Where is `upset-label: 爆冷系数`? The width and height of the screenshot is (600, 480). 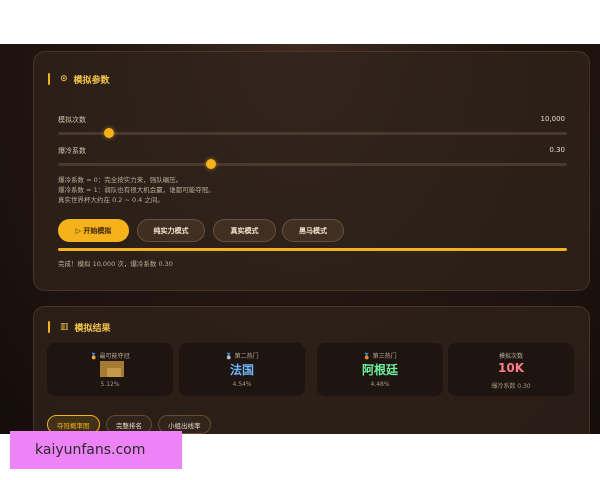 upset-label: 爆冷系数 is located at coordinates (72, 151).